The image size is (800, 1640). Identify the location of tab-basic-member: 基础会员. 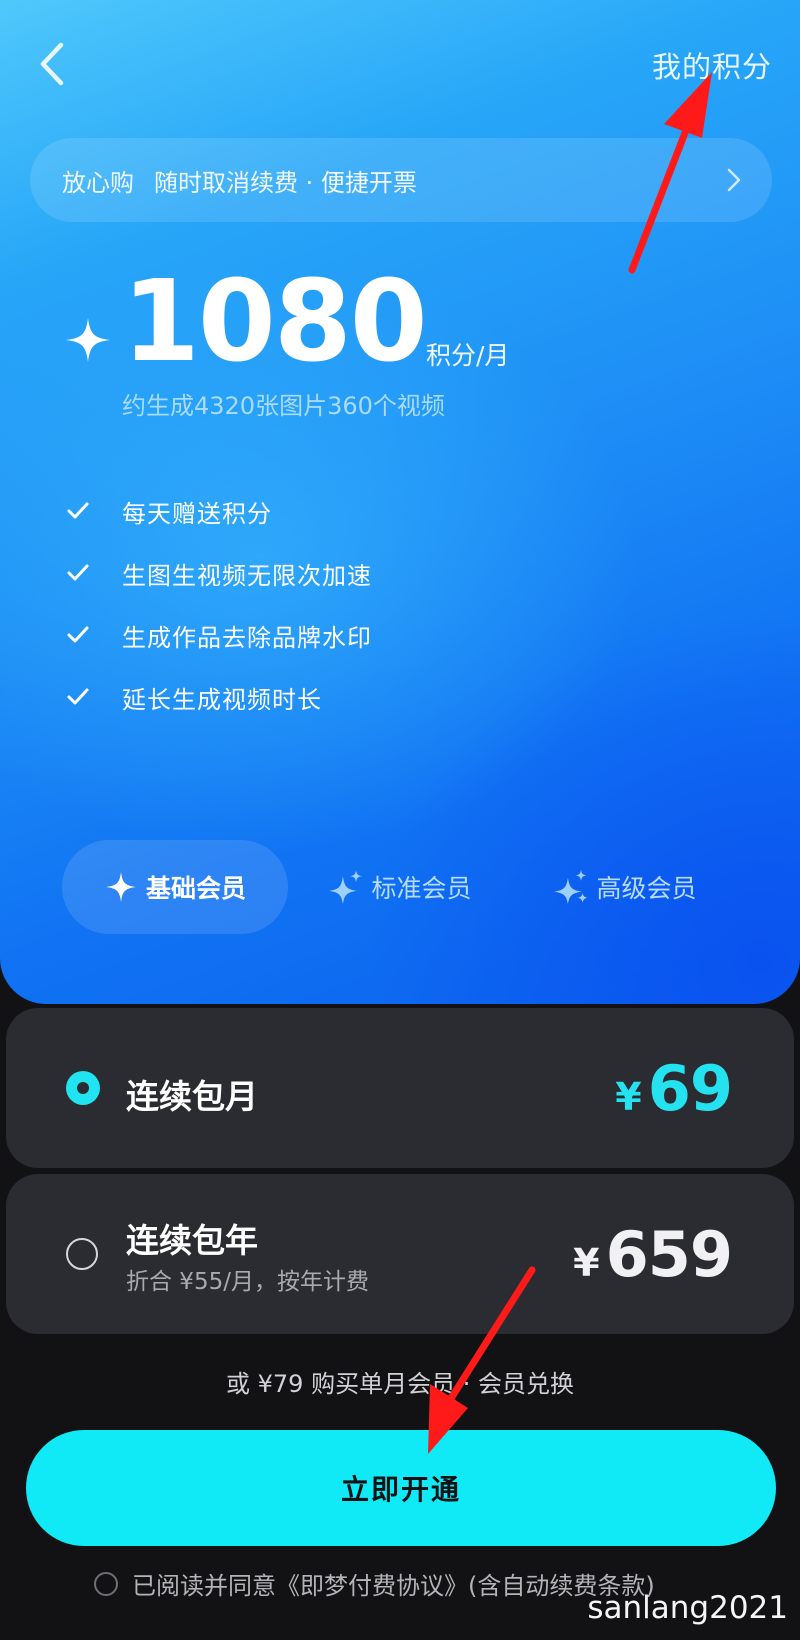
(175, 887).